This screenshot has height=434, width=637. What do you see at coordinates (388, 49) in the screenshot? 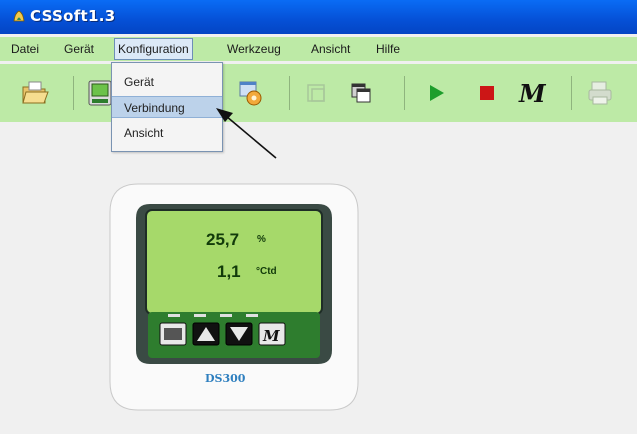
I see `menu-hilfe: Hilfe` at bounding box center [388, 49].